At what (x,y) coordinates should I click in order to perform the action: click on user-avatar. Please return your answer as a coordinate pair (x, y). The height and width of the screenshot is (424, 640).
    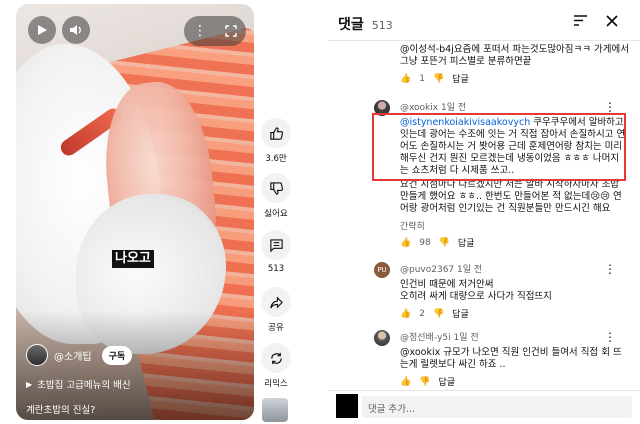
    Looking at the image, I should click on (347, 406).